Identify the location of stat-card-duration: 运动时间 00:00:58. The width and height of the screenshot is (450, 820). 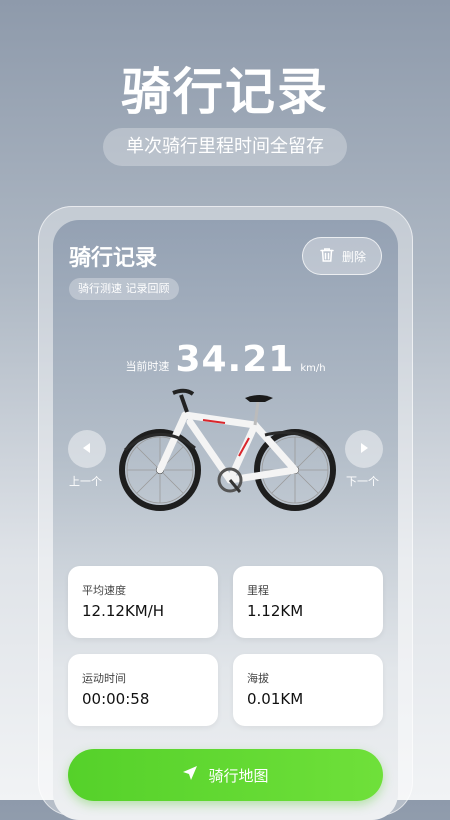
(143, 690).